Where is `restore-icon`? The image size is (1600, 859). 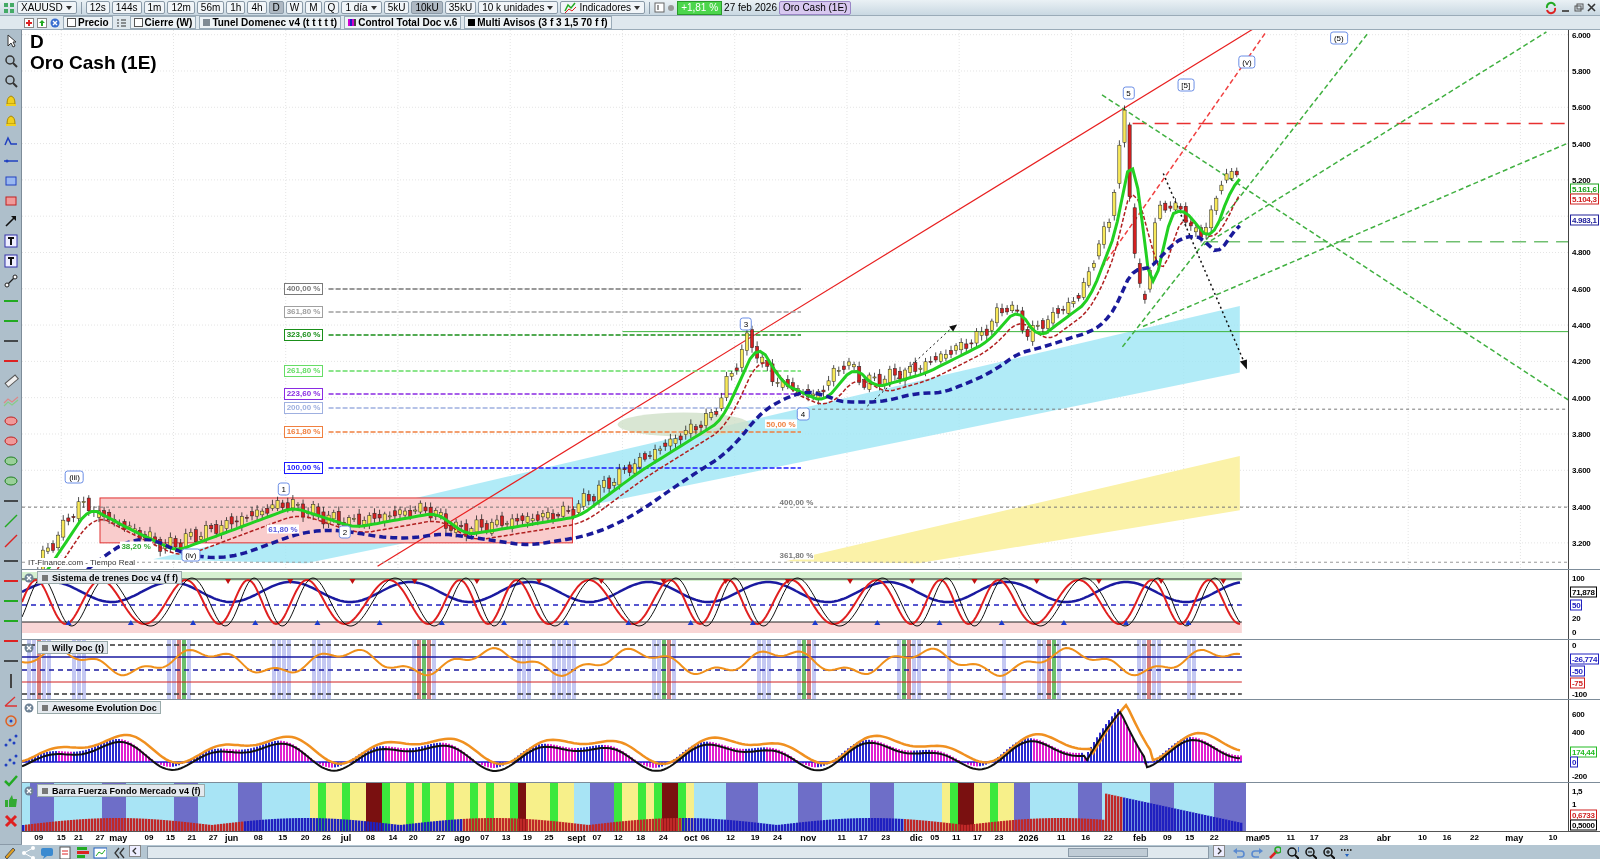 restore-icon is located at coordinates (1578, 7).